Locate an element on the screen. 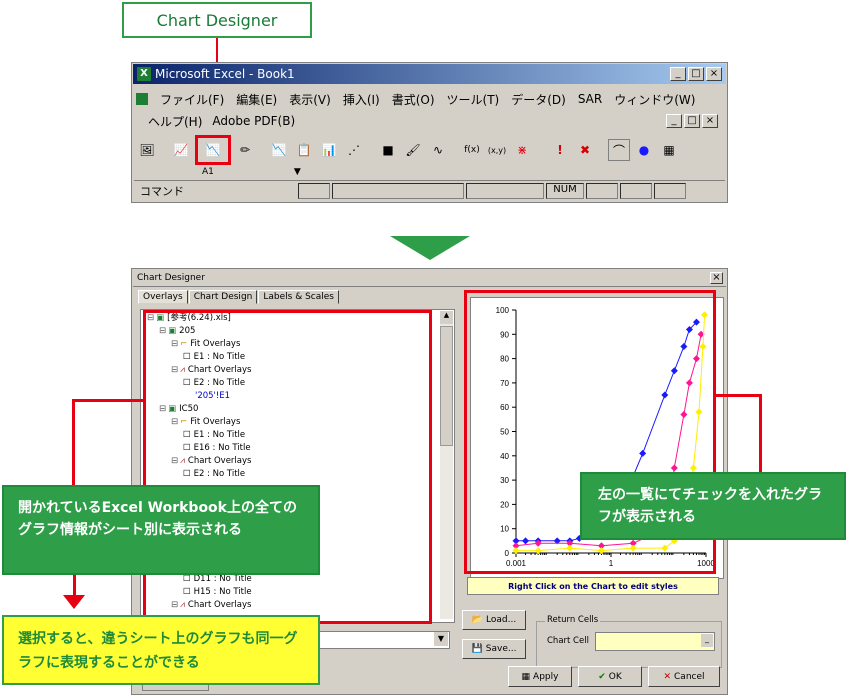  menu-adobe-pdf: Adobe PDF(B) is located at coordinates (253, 121).